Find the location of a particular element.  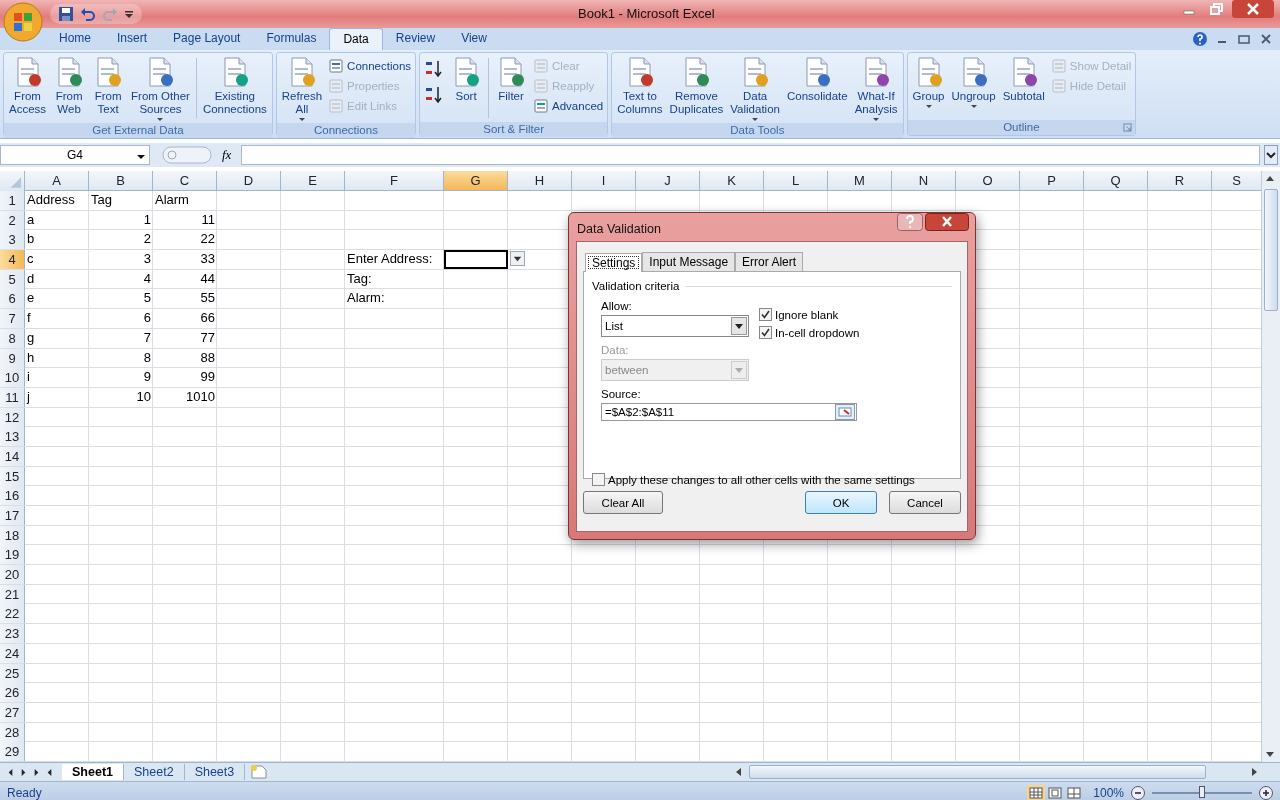

allow-dropdown: List is located at coordinates (675, 326).